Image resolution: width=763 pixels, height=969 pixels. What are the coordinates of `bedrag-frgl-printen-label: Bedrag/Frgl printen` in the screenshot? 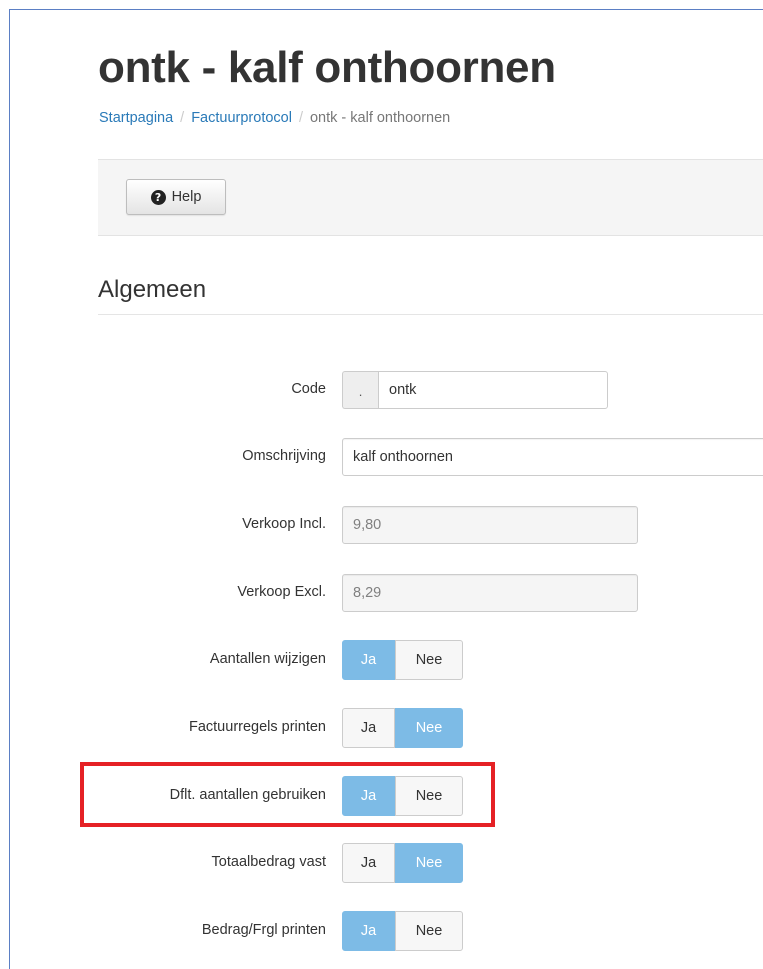 It's located at (263, 930).